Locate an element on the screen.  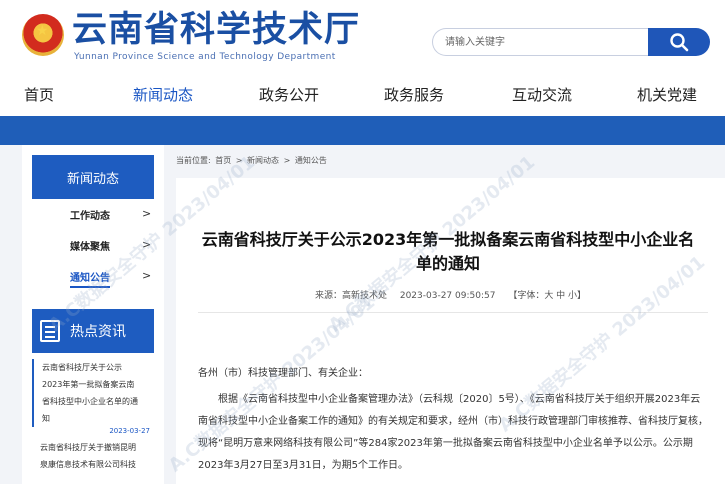
nav-item-party: 机关党建 is located at coordinates (667, 94).